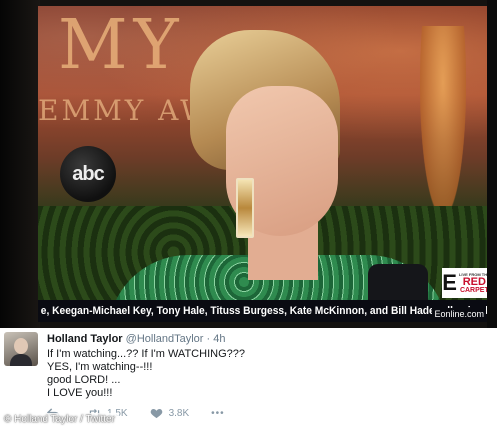 This screenshot has height=426, width=497. I want to click on more-icon: •••, so click(218, 413).